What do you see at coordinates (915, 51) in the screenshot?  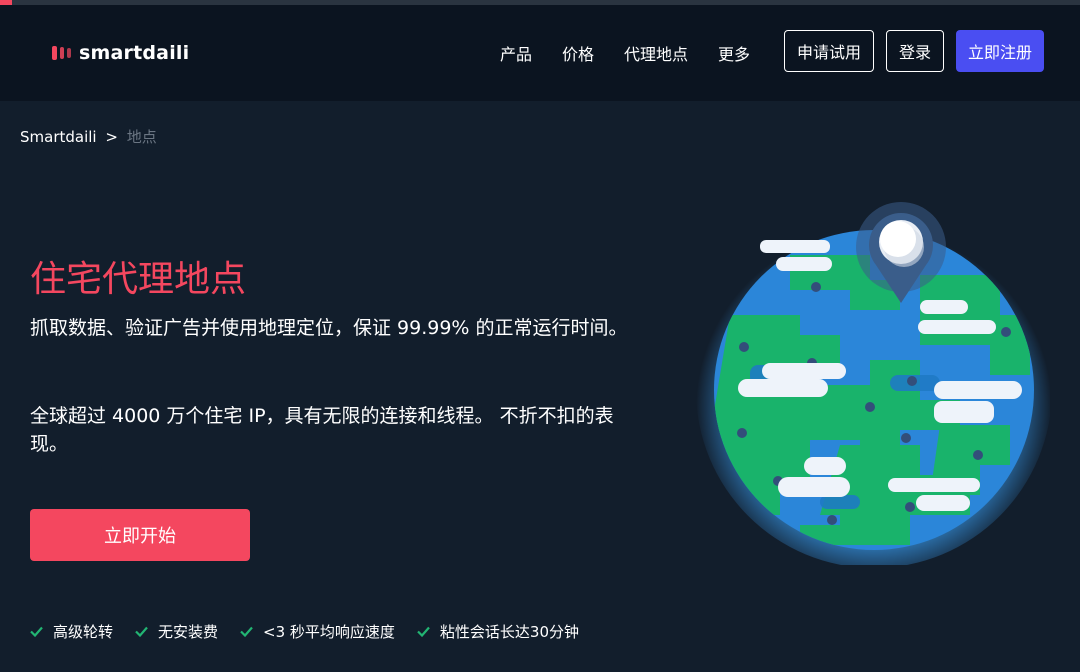 I see `login-button: 登录` at bounding box center [915, 51].